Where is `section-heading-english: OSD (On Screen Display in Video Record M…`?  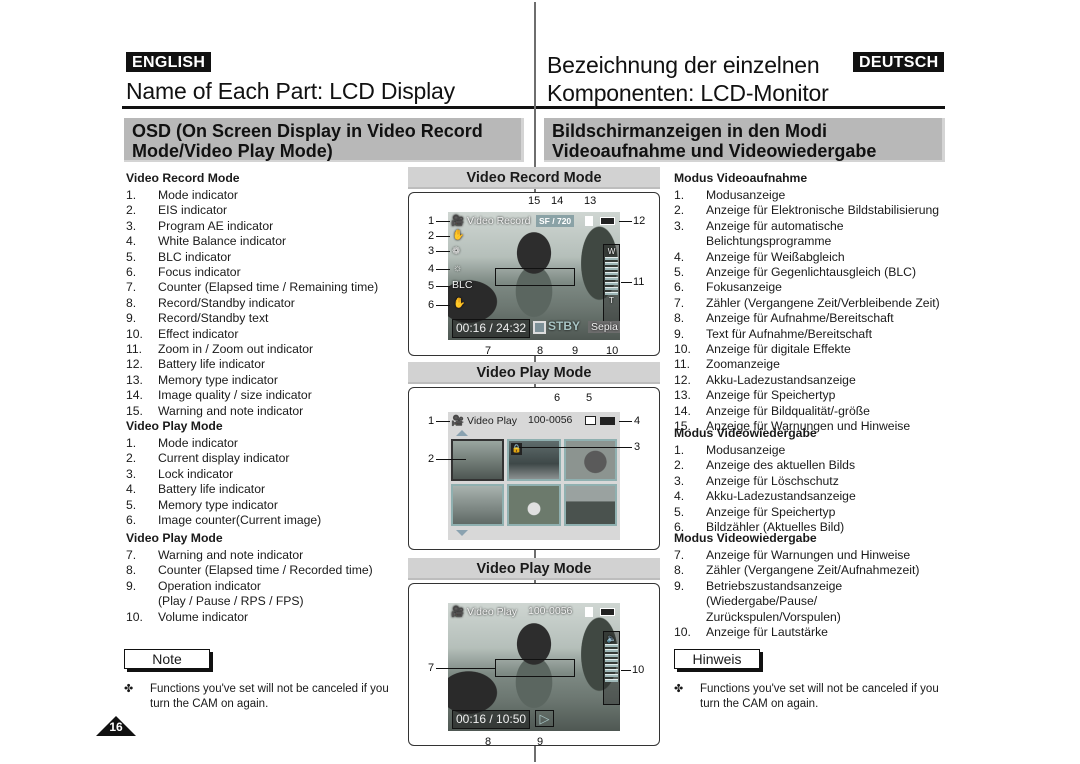 section-heading-english: OSD (On Screen Display in Video Record M… is located at coordinates (324, 140).